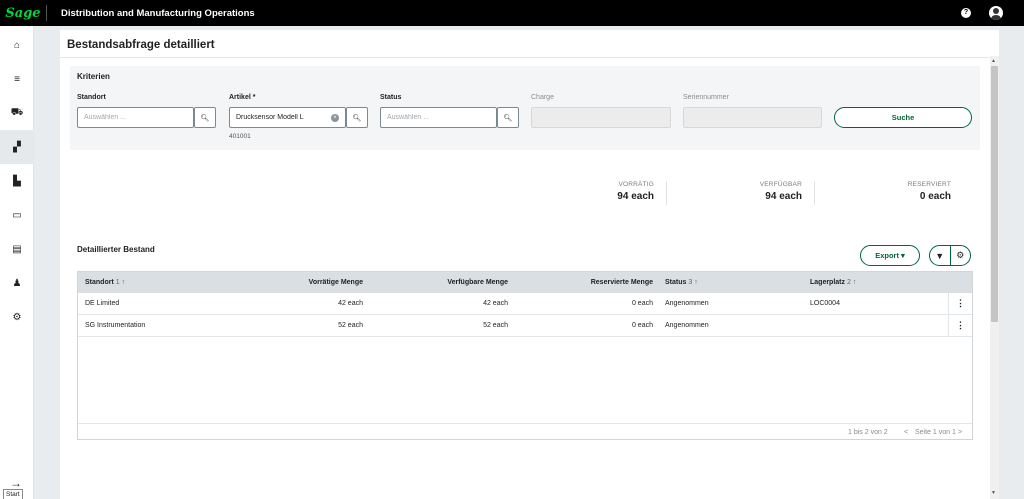  I want to click on charge-input, so click(601, 117).